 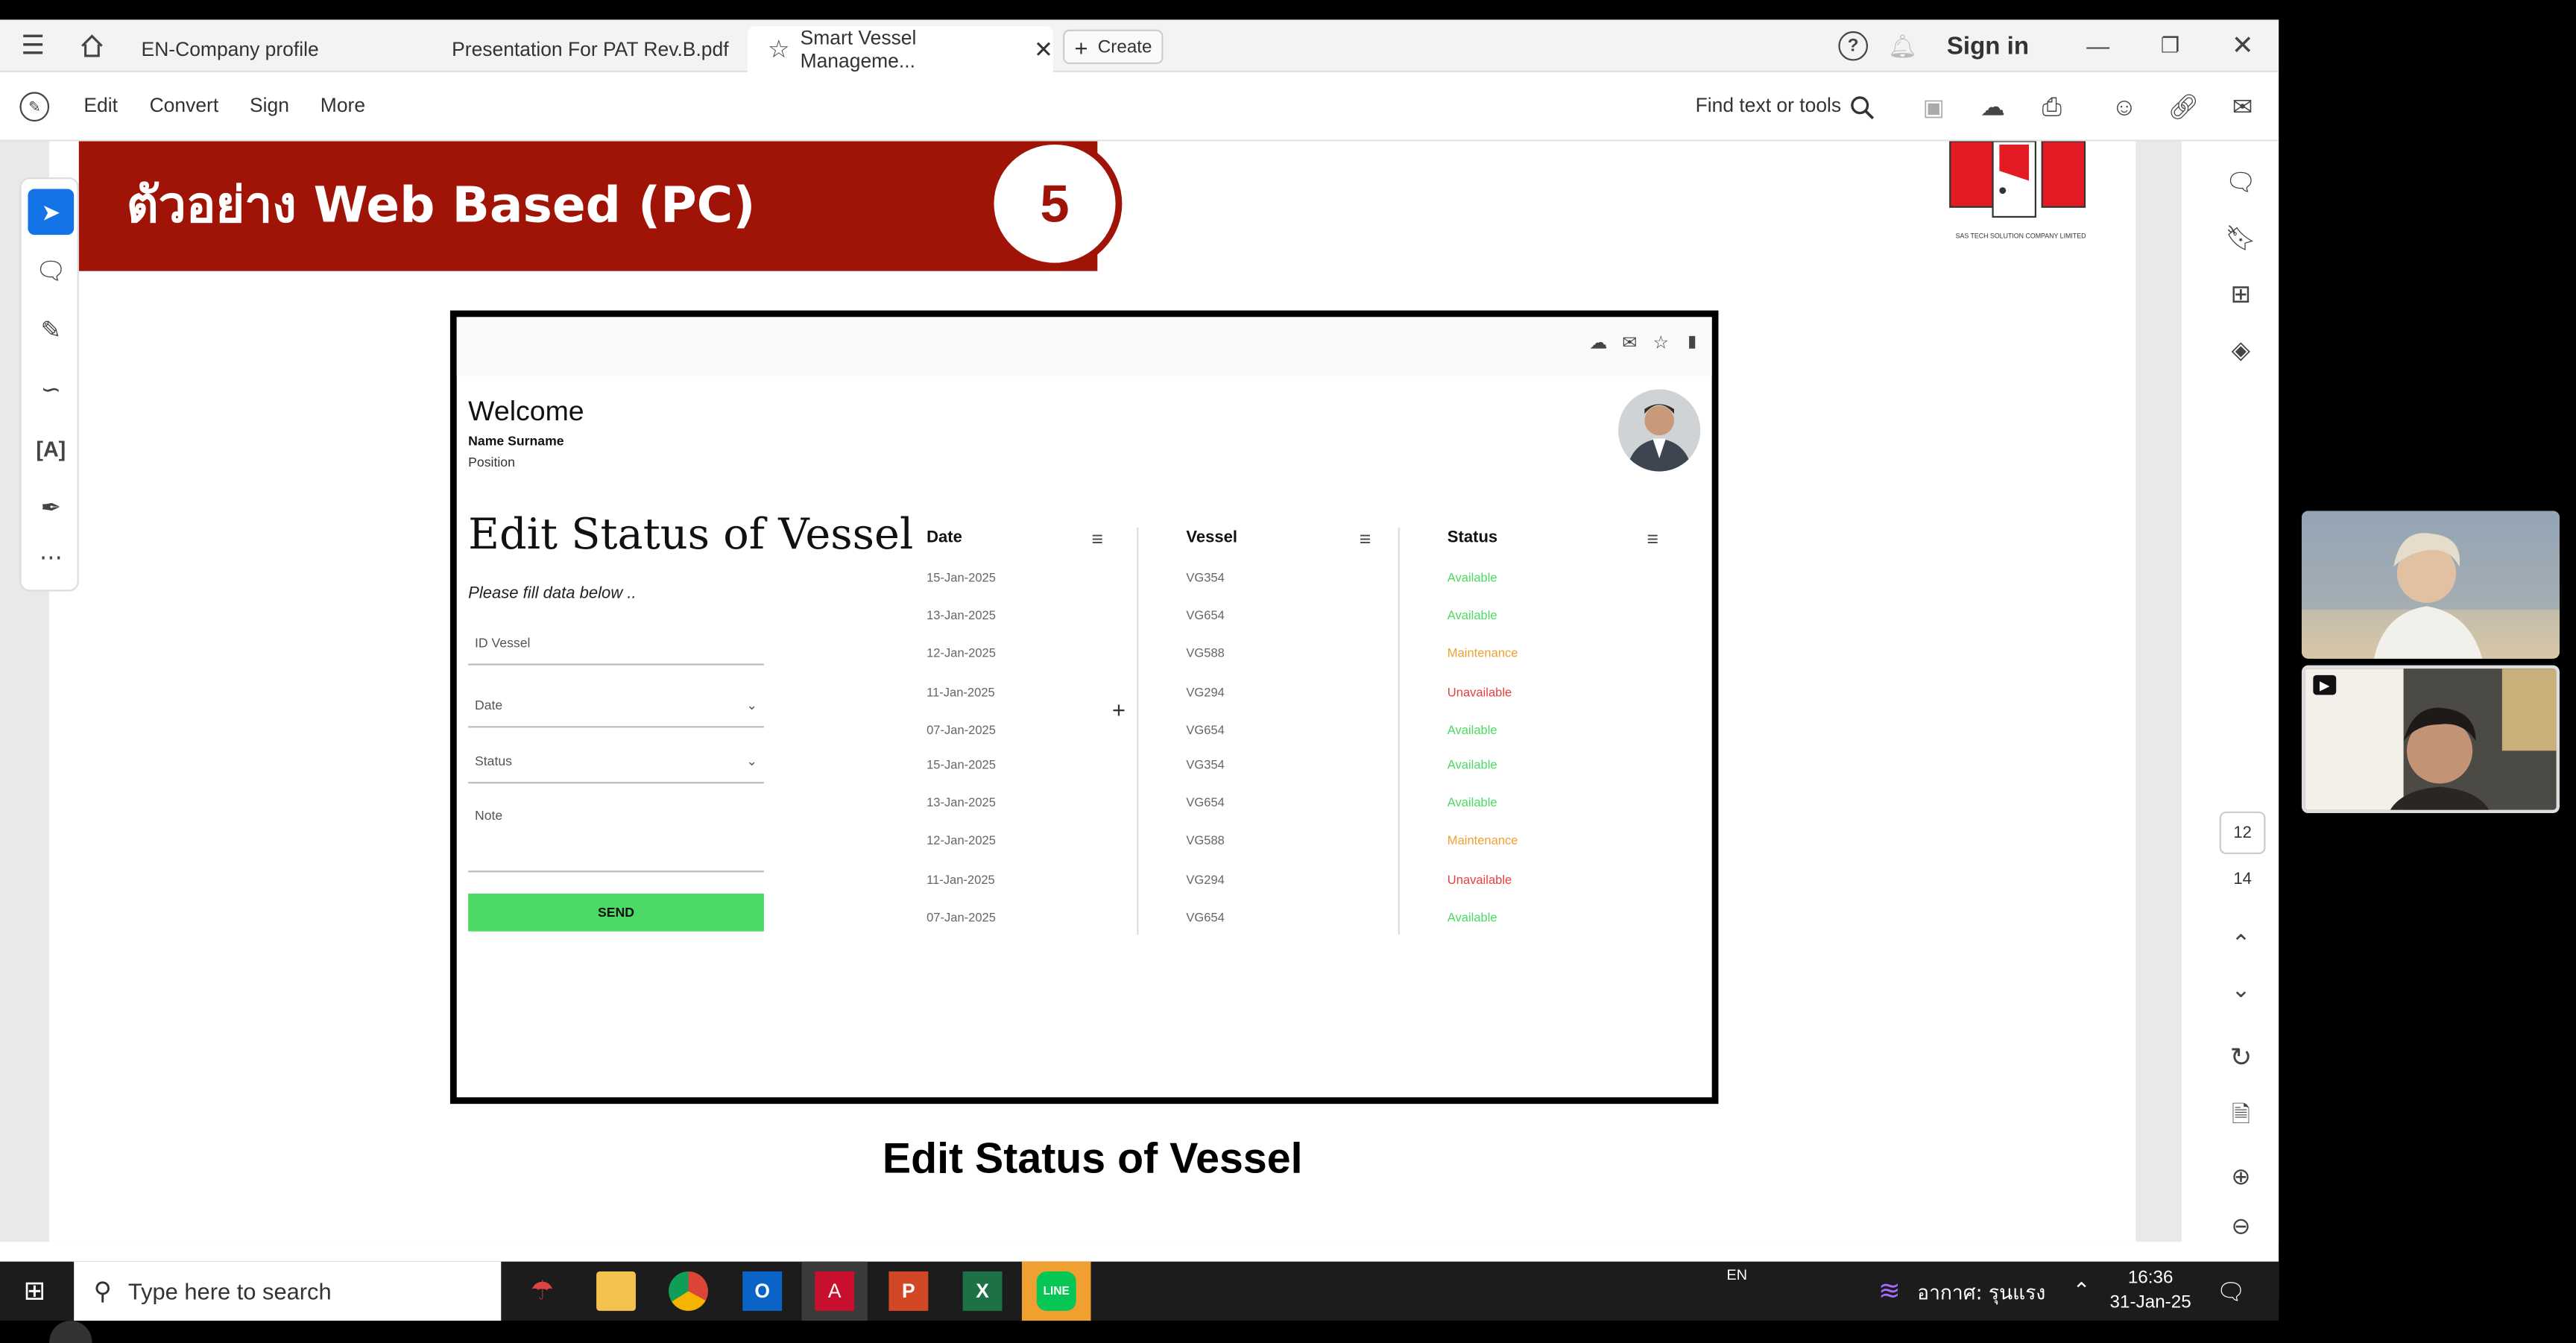 What do you see at coordinates (691, 535) in the screenshot?
I see `app-heading: Edit Status of Vessel` at bounding box center [691, 535].